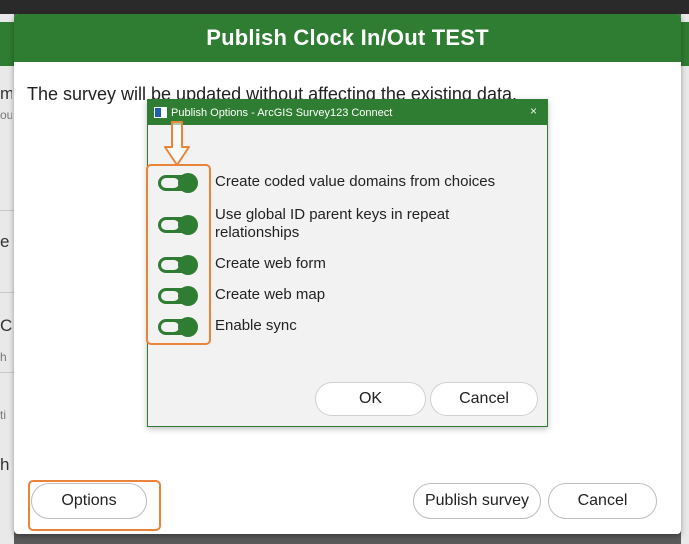 The image size is (689, 544). Describe the element at coordinates (270, 263) in the screenshot. I see `option-label: Create web form` at that location.